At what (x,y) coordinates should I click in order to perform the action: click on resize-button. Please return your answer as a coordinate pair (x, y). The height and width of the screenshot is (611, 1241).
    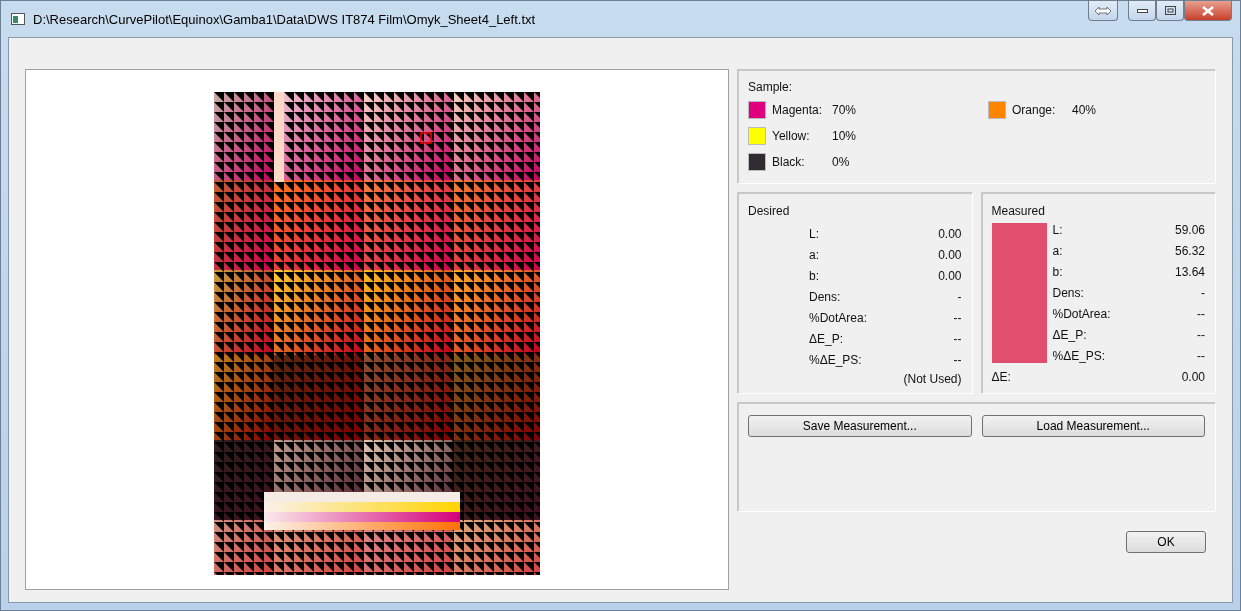
    Looking at the image, I should click on (1103, 11).